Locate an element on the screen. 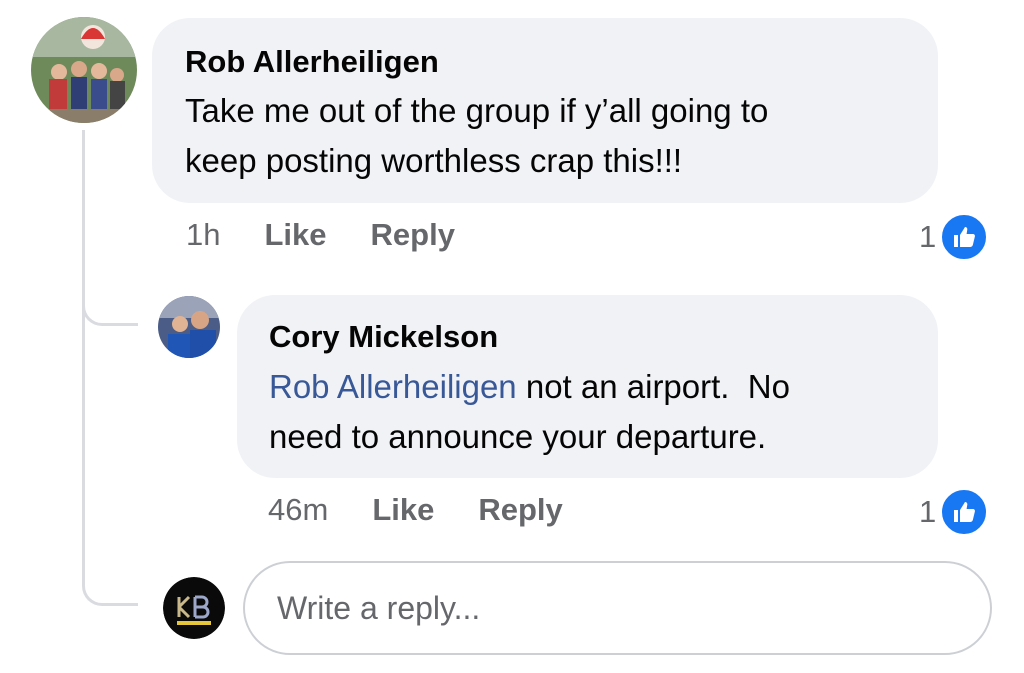 The width and height of the screenshot is (1024, 673). reply-like-button: Like is located at coordinates (403, 510).